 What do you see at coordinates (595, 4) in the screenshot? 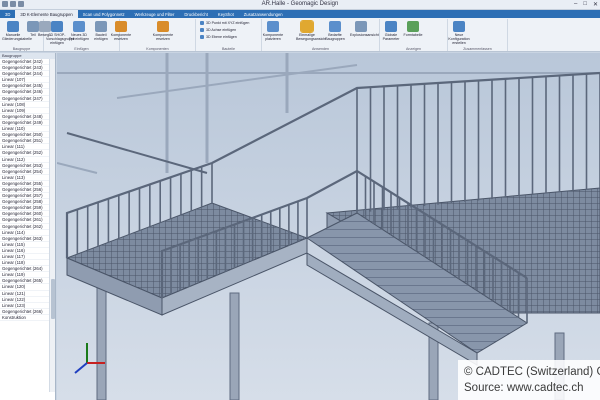
I see `close-button: ✕` at bounding box center [595, 4].